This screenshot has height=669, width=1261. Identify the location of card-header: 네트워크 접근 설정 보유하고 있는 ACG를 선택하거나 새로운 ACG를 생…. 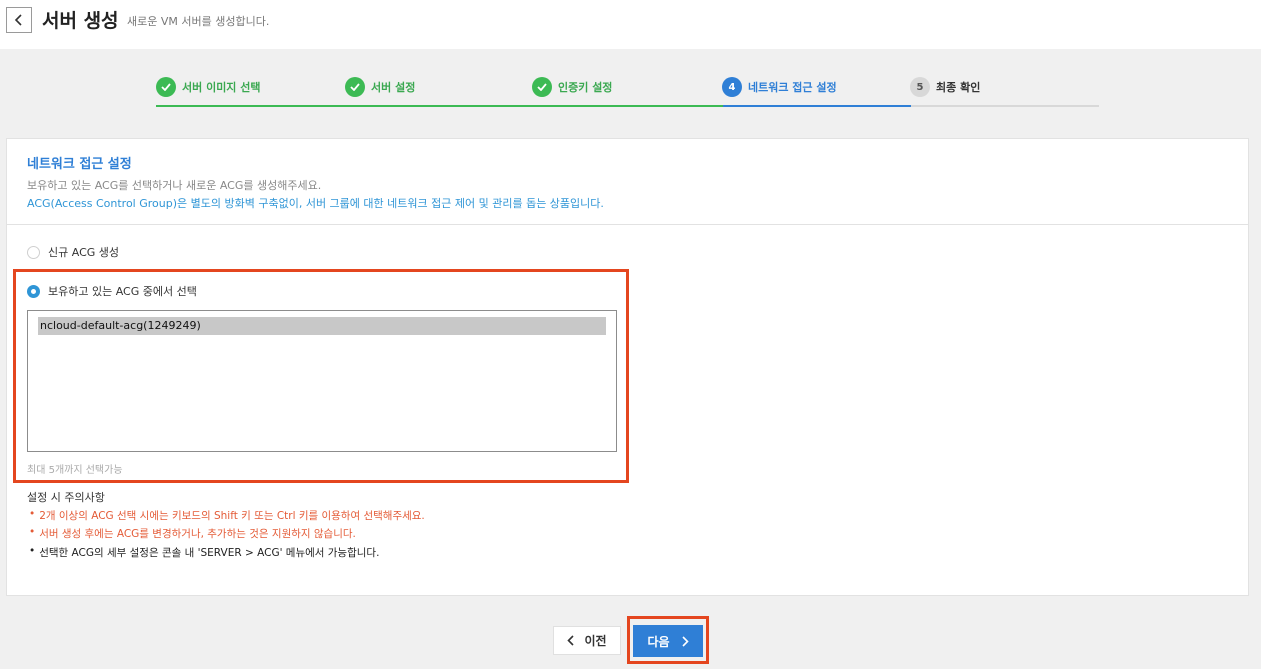
(627, 182).